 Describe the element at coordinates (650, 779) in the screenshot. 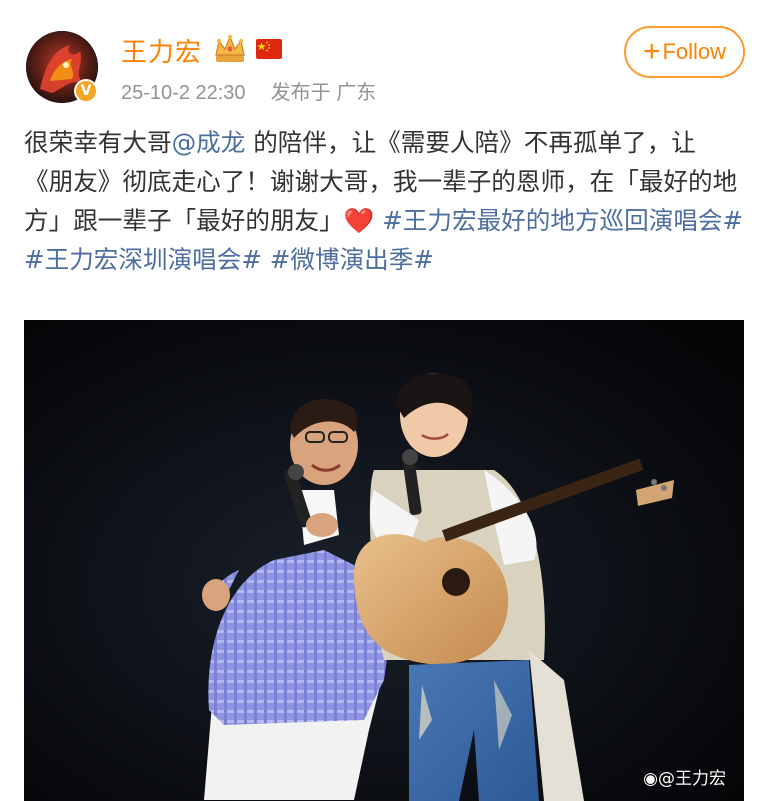

I see `weibo-logo-icon: ◉` at that location.